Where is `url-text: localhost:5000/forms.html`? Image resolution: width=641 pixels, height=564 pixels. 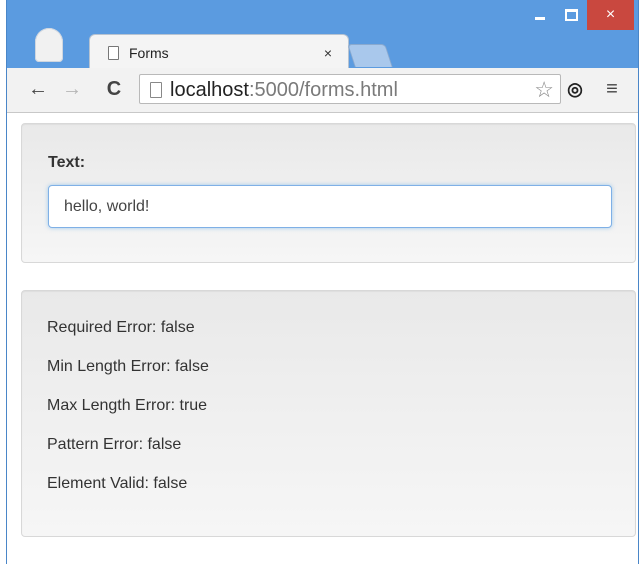 url-text: localhost:5000/forms.html is located at coordinates (284, 90).